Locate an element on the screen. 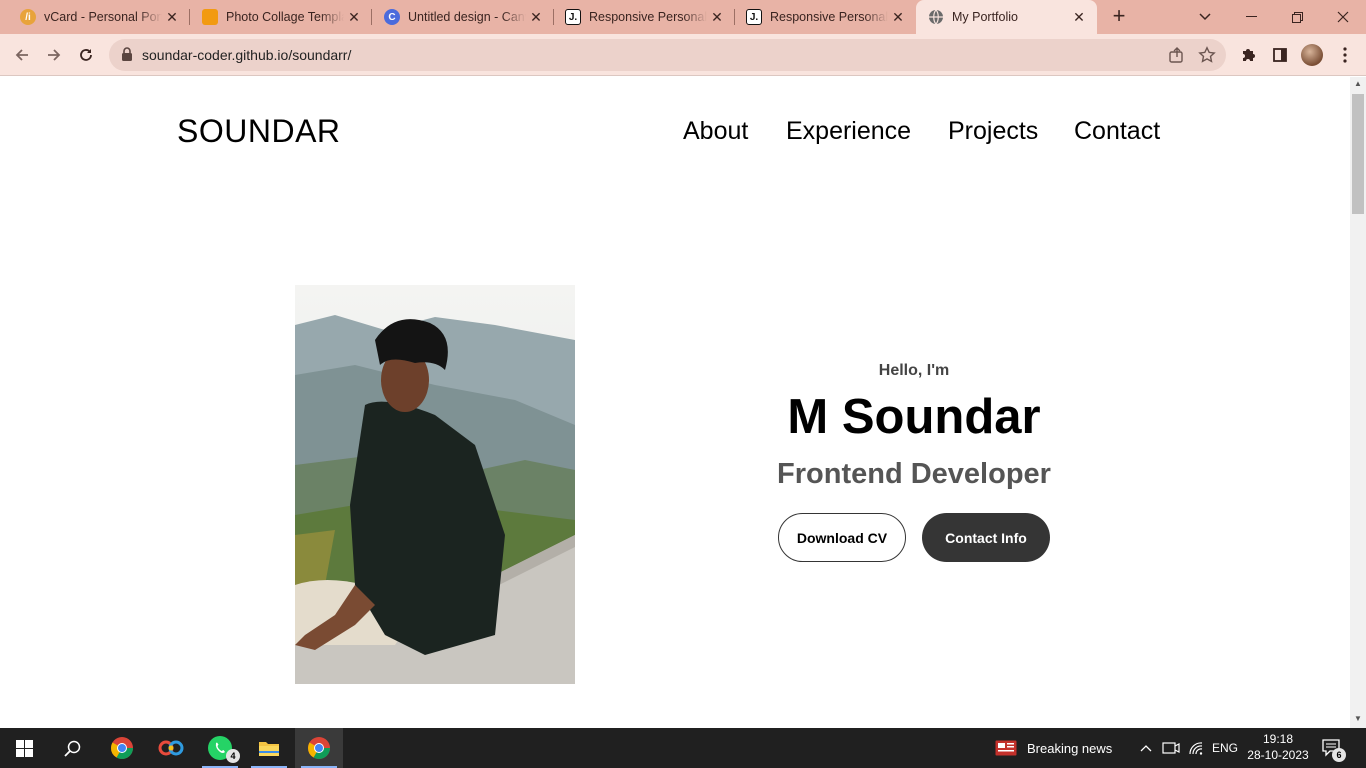 The image size is (1366, 768). notification-badge: 4 is located at coordinates (233, 756).